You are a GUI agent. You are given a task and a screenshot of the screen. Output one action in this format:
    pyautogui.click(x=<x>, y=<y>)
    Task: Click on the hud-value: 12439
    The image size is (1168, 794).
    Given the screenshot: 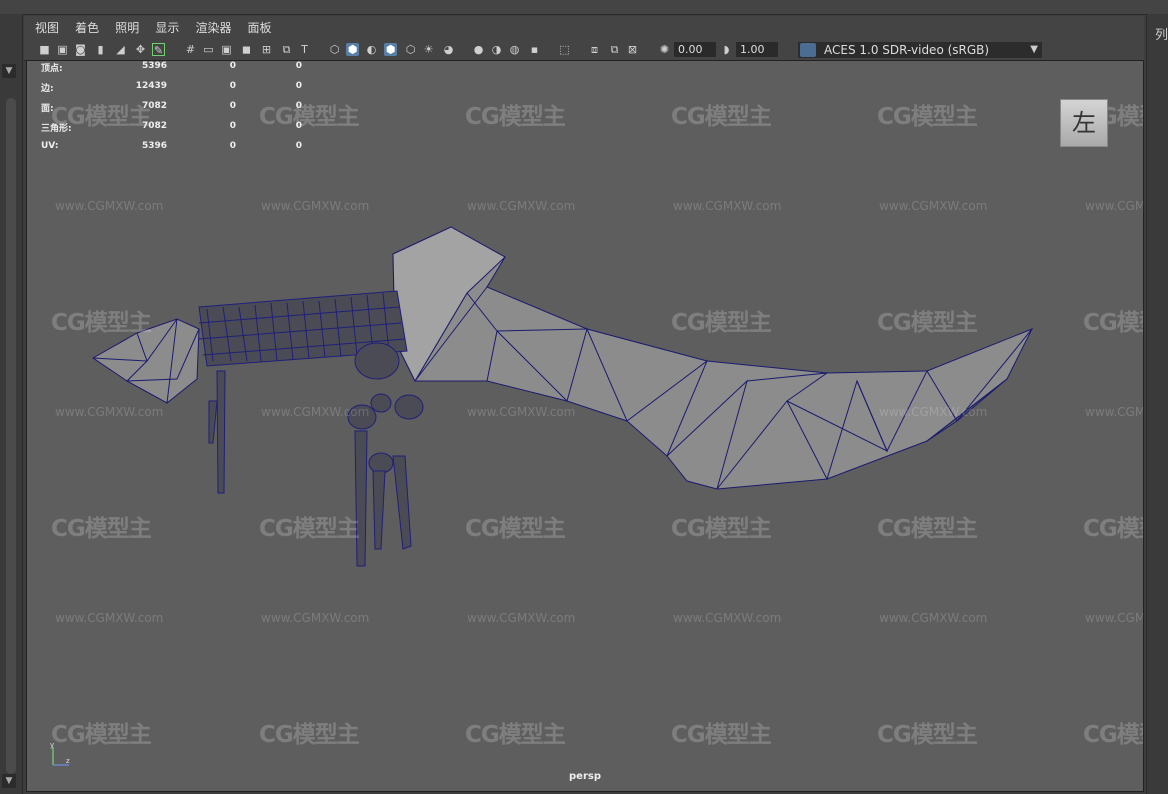 What is the action you would take?
    pyautogui.click(x=151, y=86)
    